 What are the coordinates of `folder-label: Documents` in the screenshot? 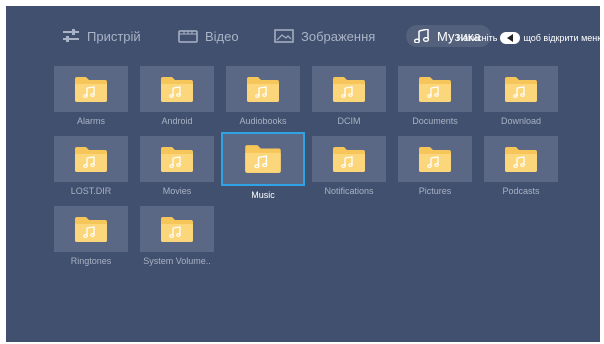 It's located at (435, 121).